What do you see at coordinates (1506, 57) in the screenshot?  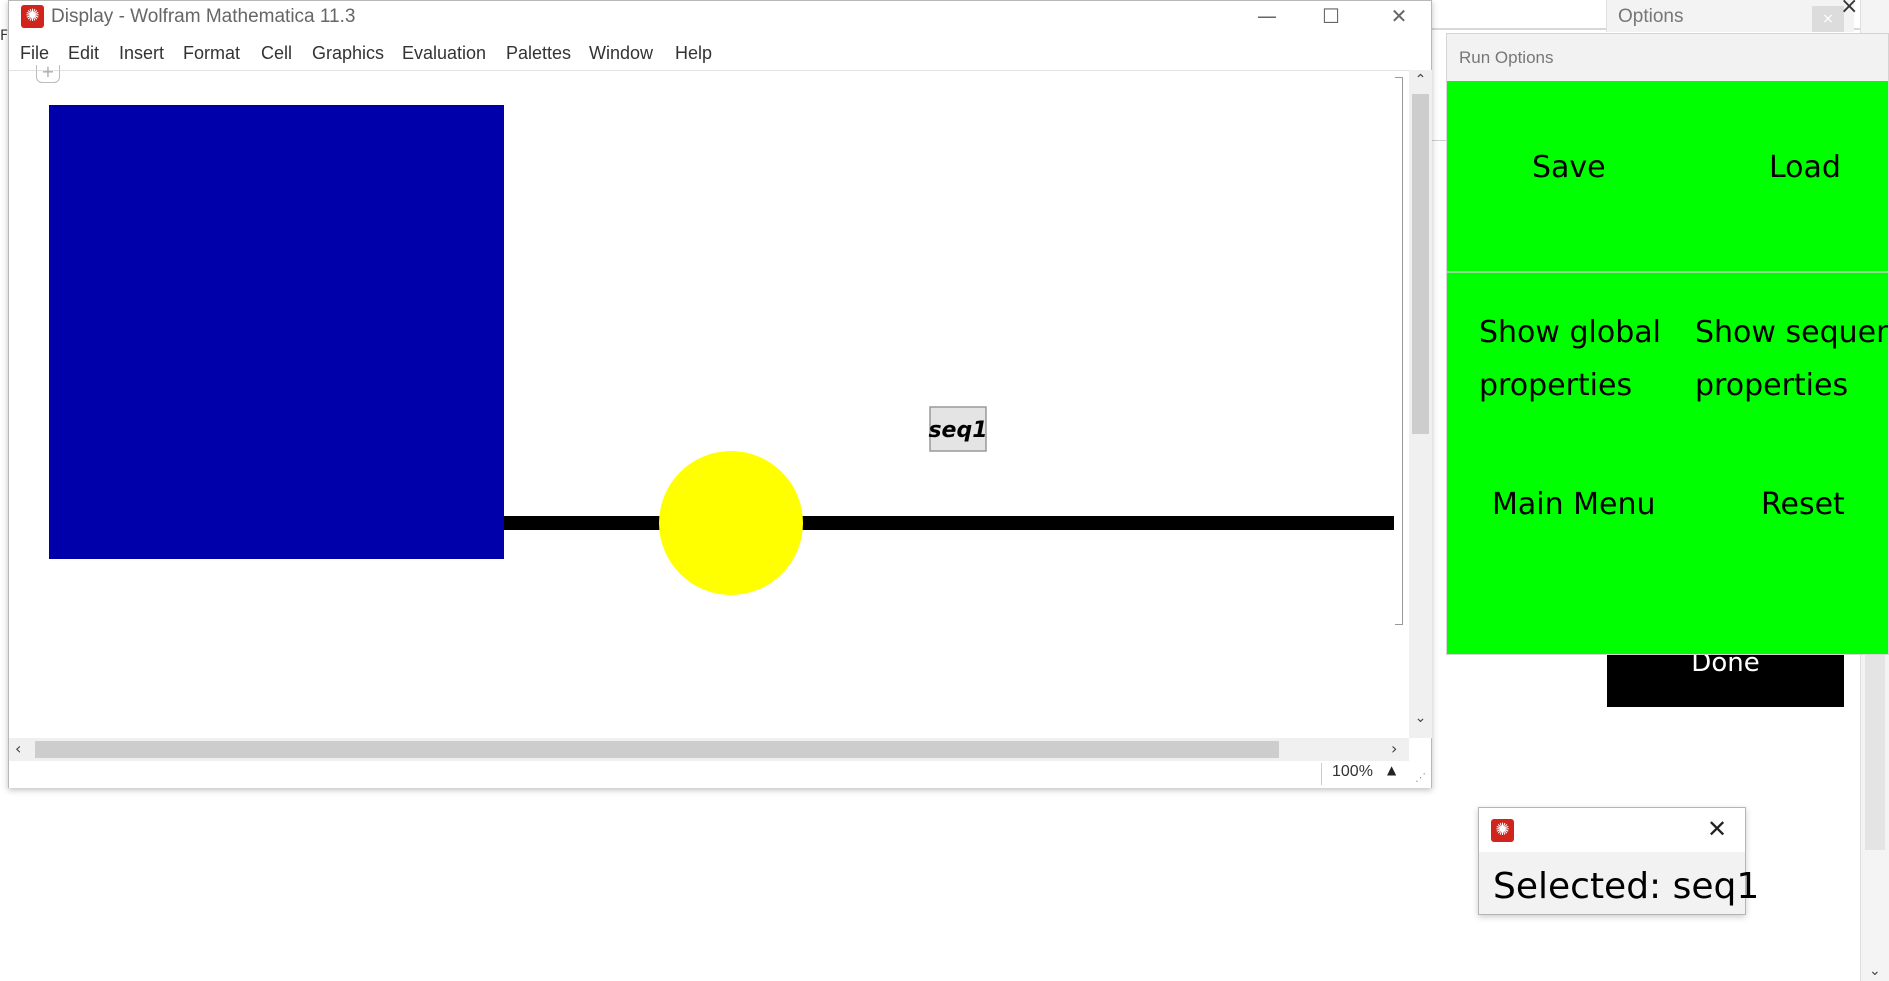 I see `run-options-title: Run Options` at bounding box center [1506, 57].